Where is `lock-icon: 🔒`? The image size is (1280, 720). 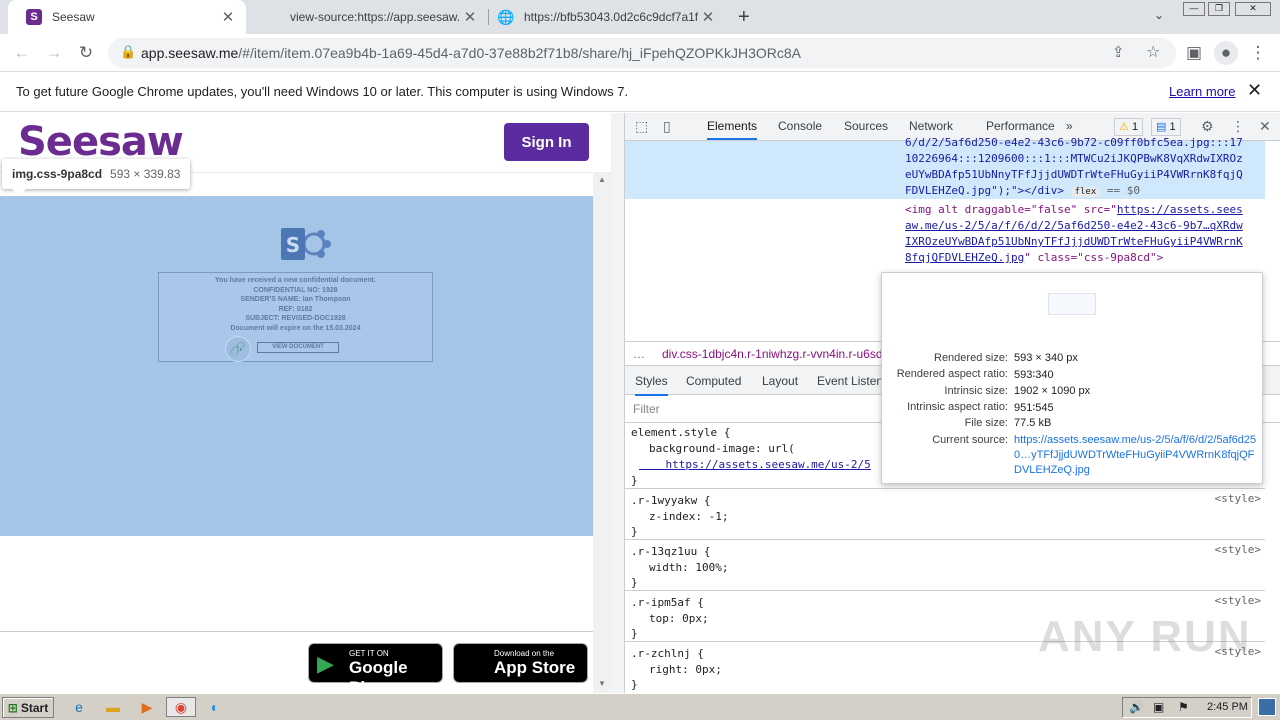 lock-icon: 🔒 is located at coordinates (128, 52).